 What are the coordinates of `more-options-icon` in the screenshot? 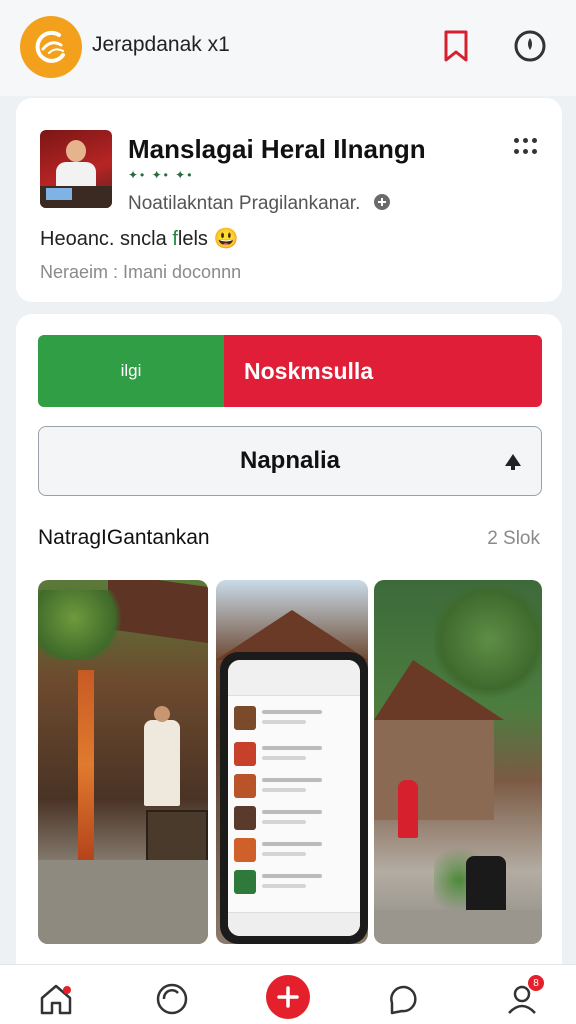 It's located at (526, 148).